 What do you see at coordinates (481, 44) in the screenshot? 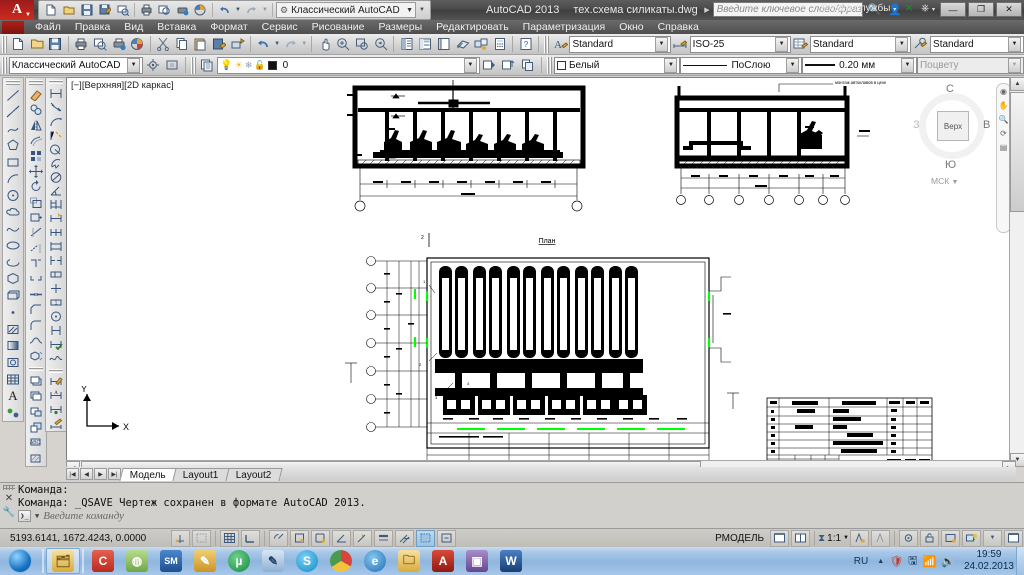
I see `markup-icon` at bounding box center [481, 44].